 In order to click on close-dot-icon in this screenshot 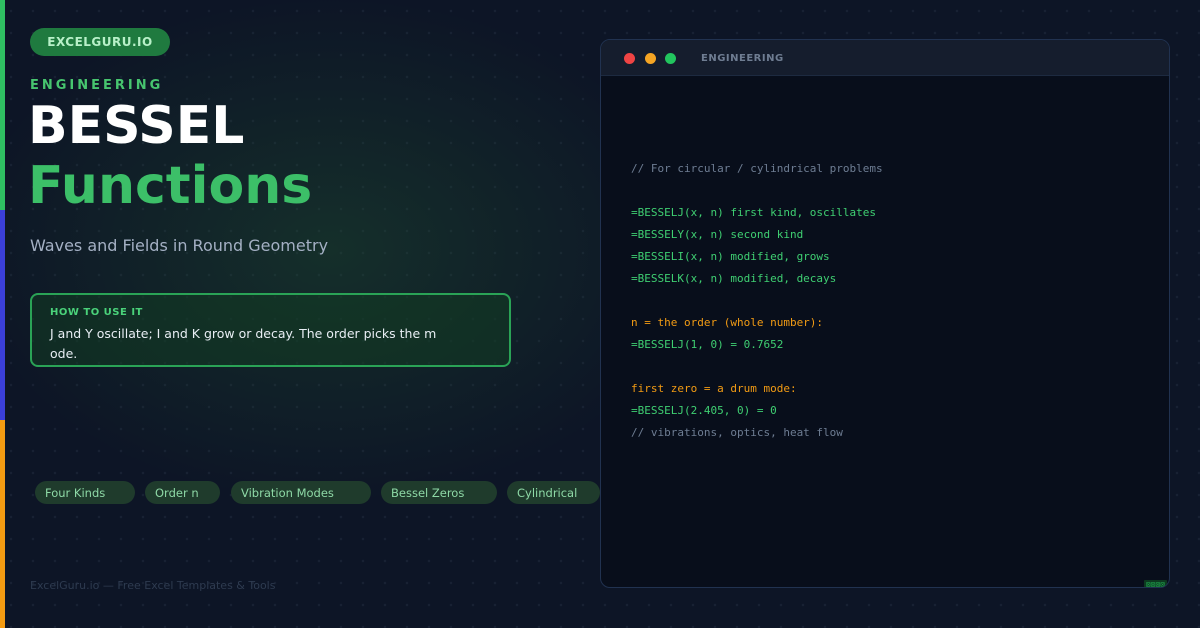, I will do `click(629, 58)`.